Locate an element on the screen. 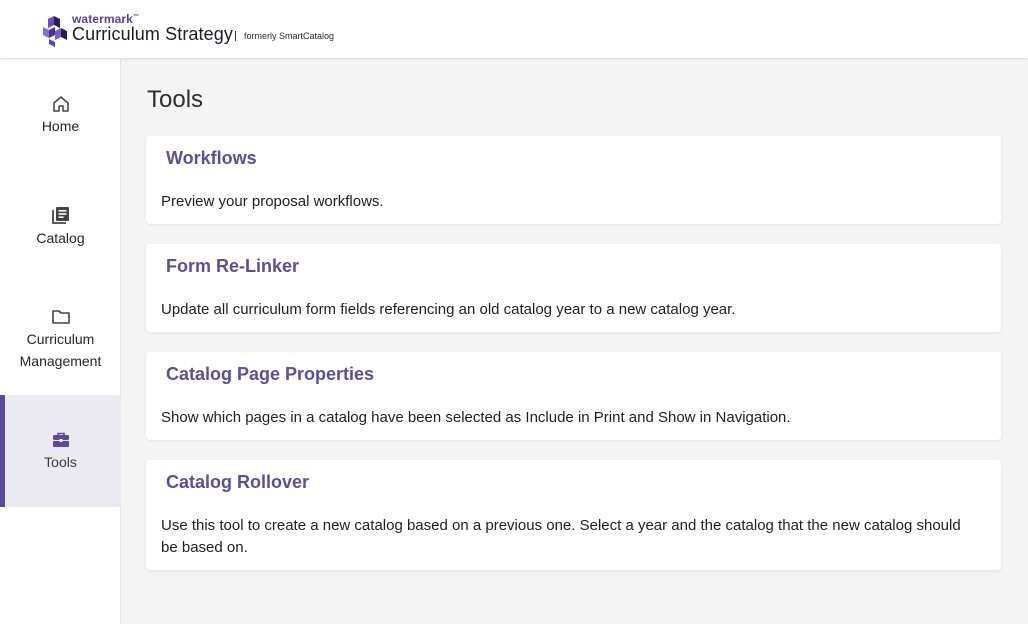  page-title: Tools is located at coordinates (175, 99).